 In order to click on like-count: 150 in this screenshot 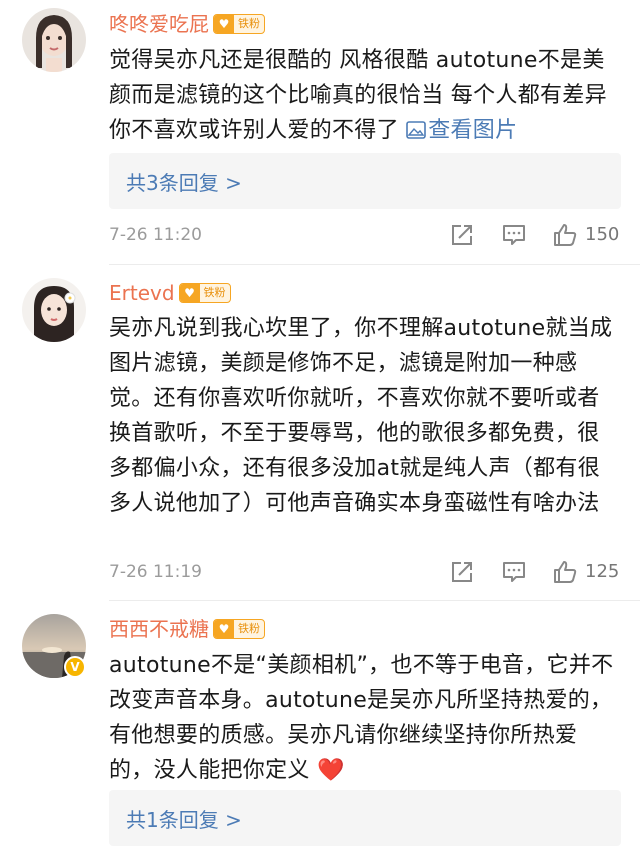, I will do `click(602, 234)`.